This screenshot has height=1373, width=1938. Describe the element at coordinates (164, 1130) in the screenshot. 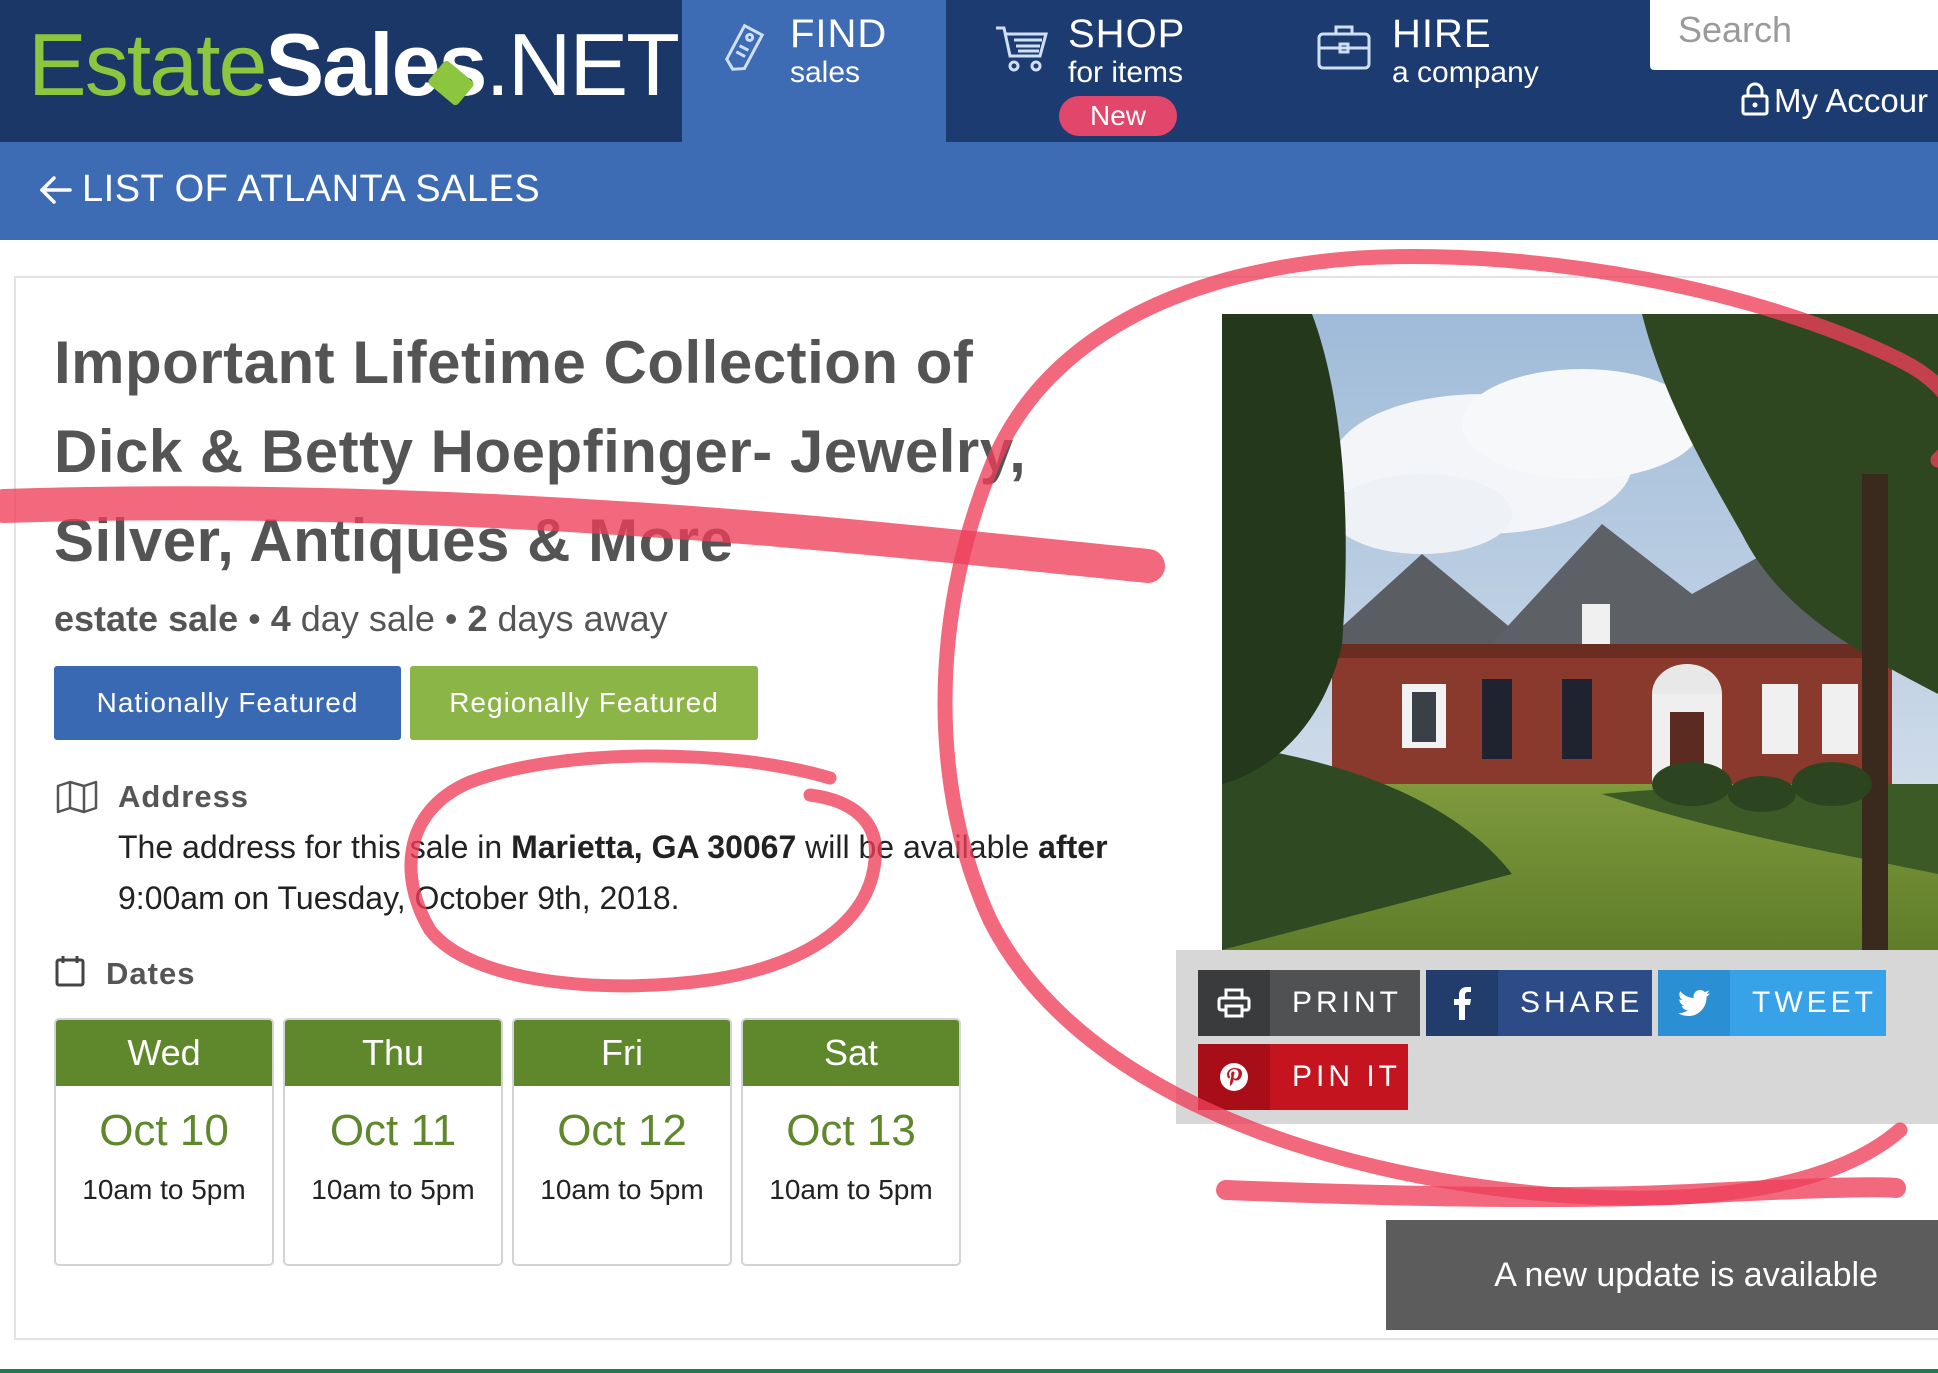

I see `date-card-date: Oct 10` at that location.